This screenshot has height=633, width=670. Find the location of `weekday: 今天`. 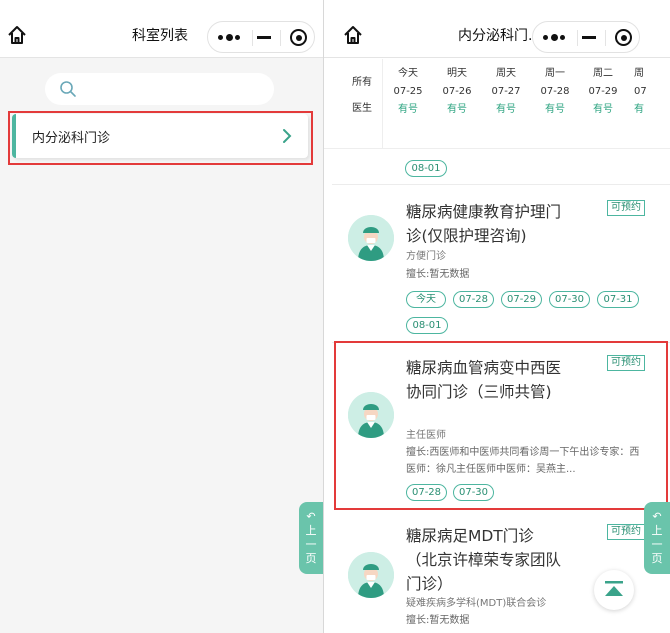

weekday: 今天 is located at coordinates (408, 73).